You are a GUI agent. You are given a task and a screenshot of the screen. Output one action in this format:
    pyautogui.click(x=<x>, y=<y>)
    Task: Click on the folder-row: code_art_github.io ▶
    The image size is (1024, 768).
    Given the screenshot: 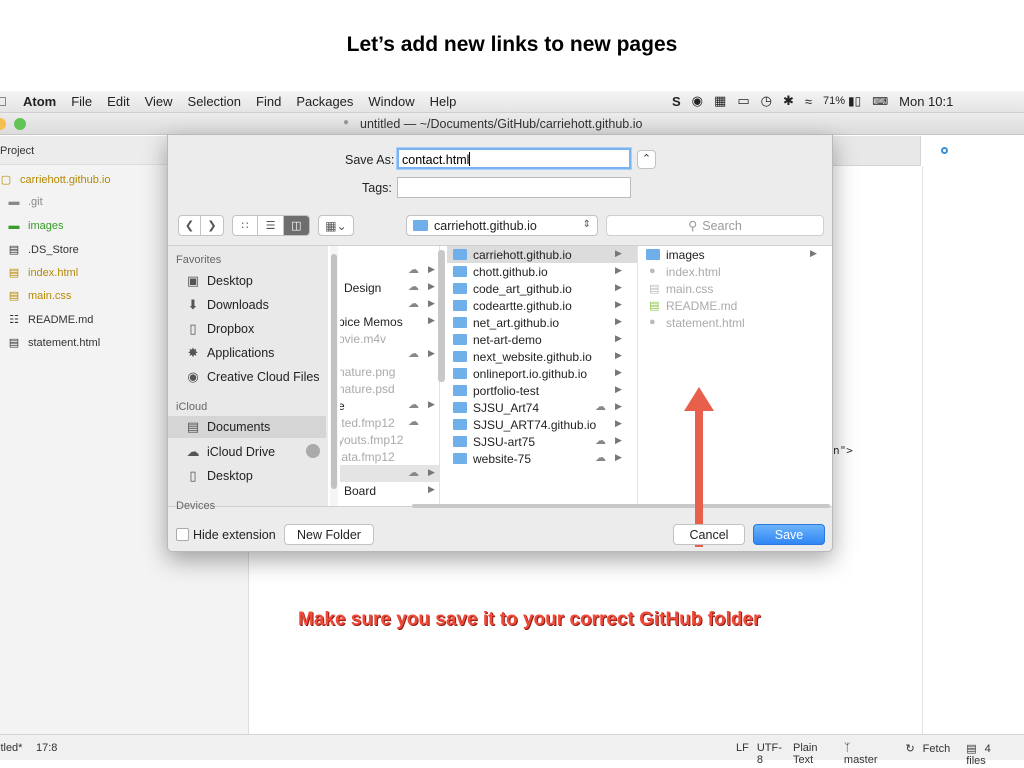 What is the action you would take?
    pyautogui.click(x=542, y=288)
    